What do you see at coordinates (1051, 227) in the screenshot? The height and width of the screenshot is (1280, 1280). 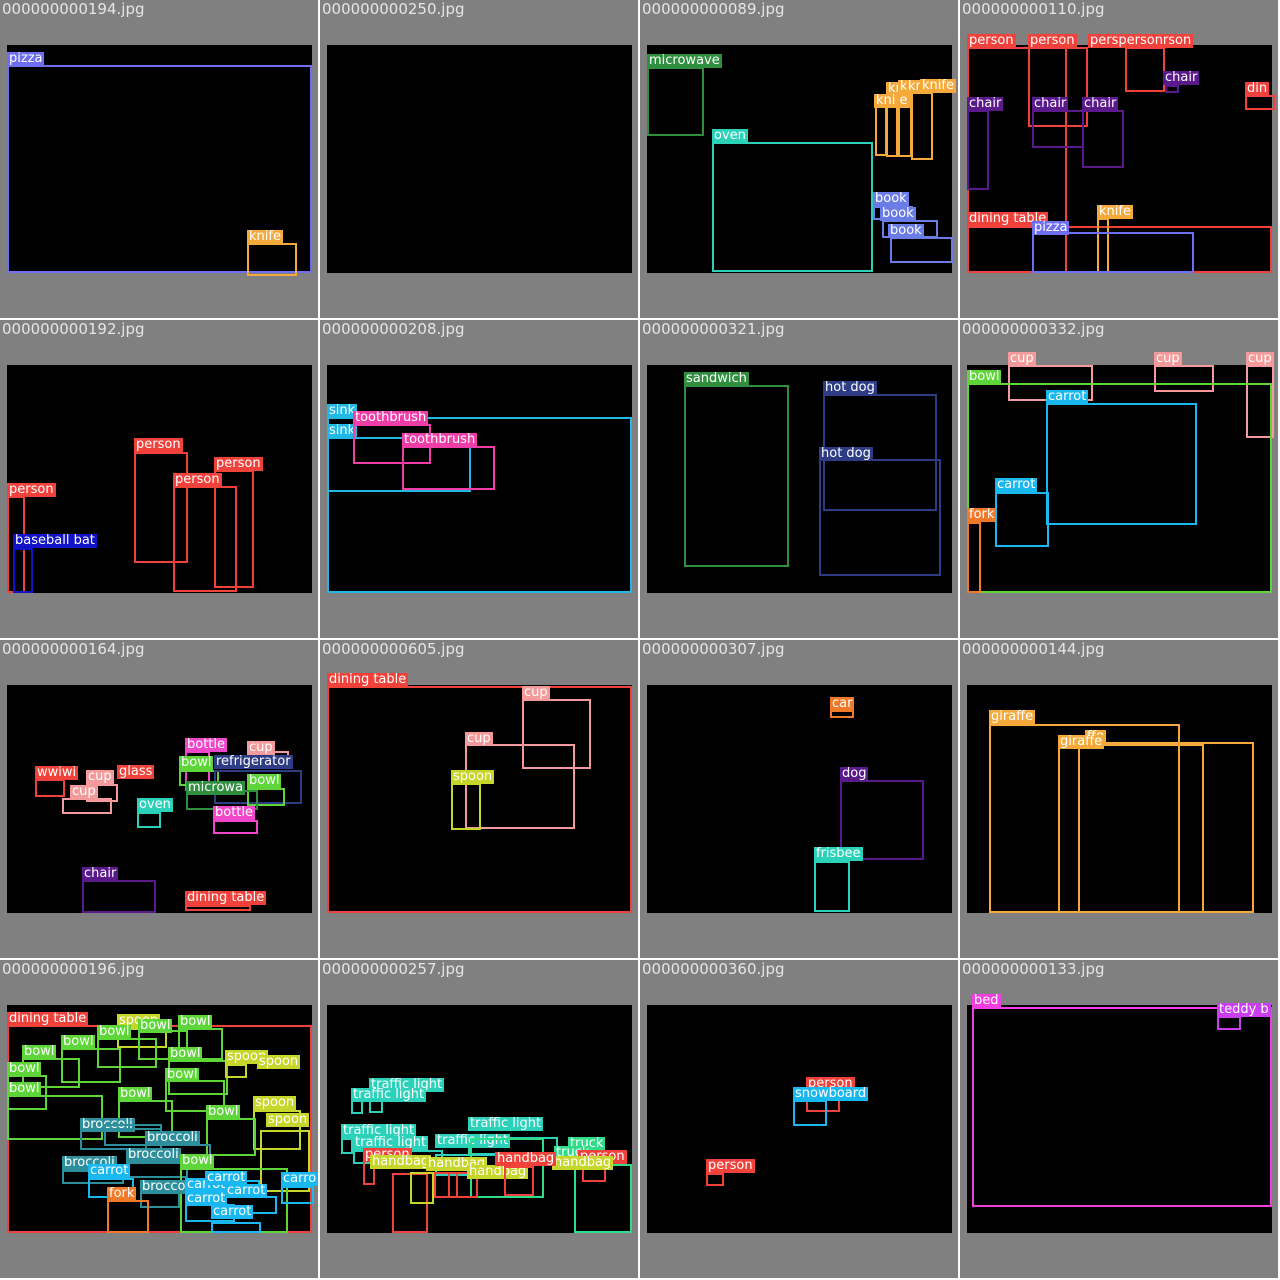 I see `box-label: pizza` at bounding box center [1051, 227].